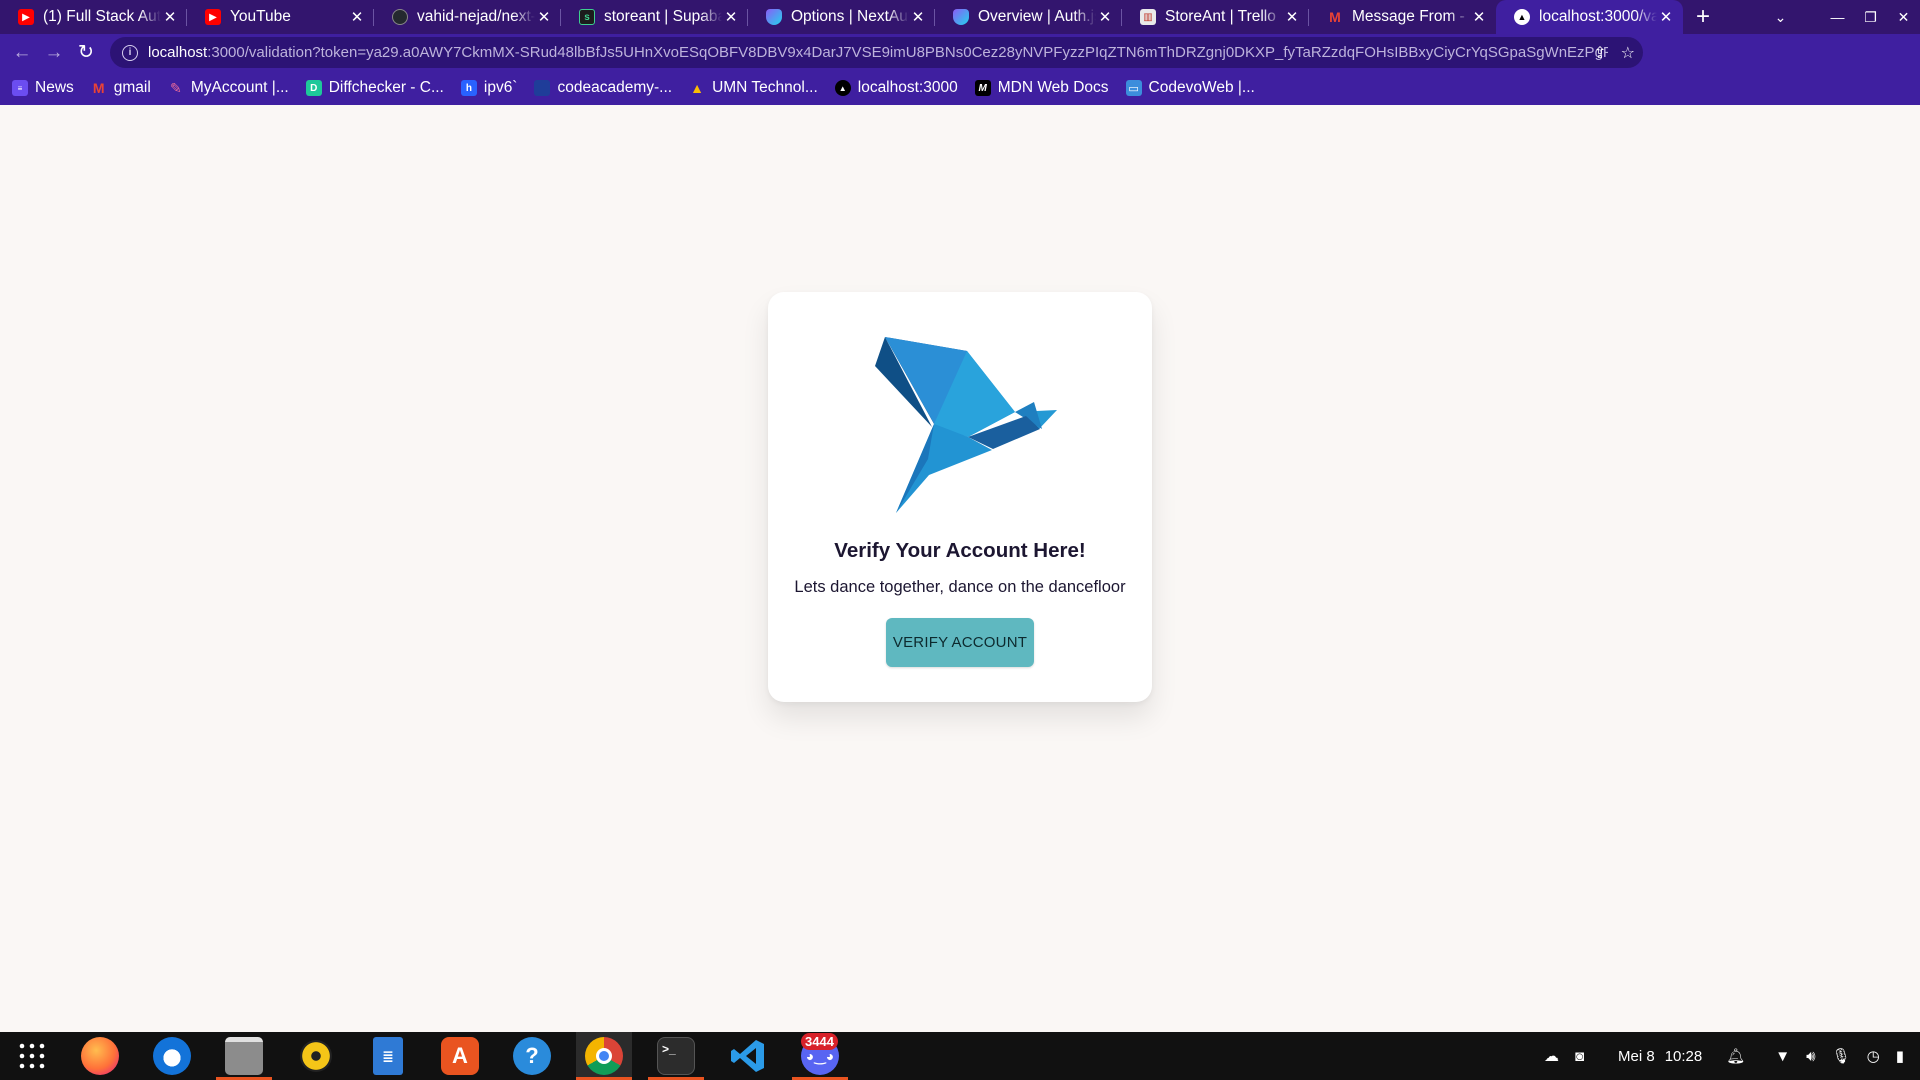  What do you see at coordinates (842, 88) in the screenshot?
I see `vercel-icon: ▲` at bounding box center [842, 88].